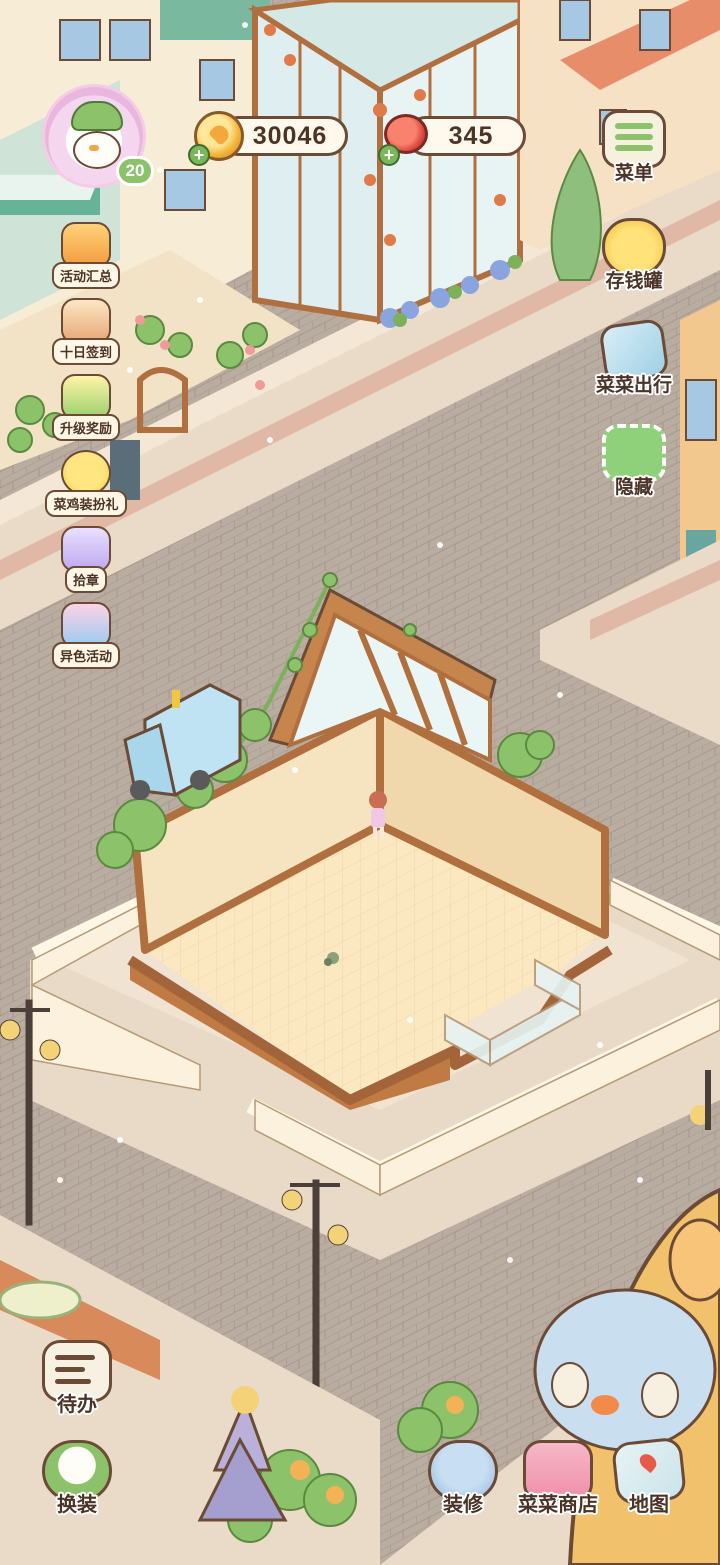  What do you see at coordinates (86, 638) in the screenshot?
I see `color-event-button: 异色活动` at bounding box center [86, 638].